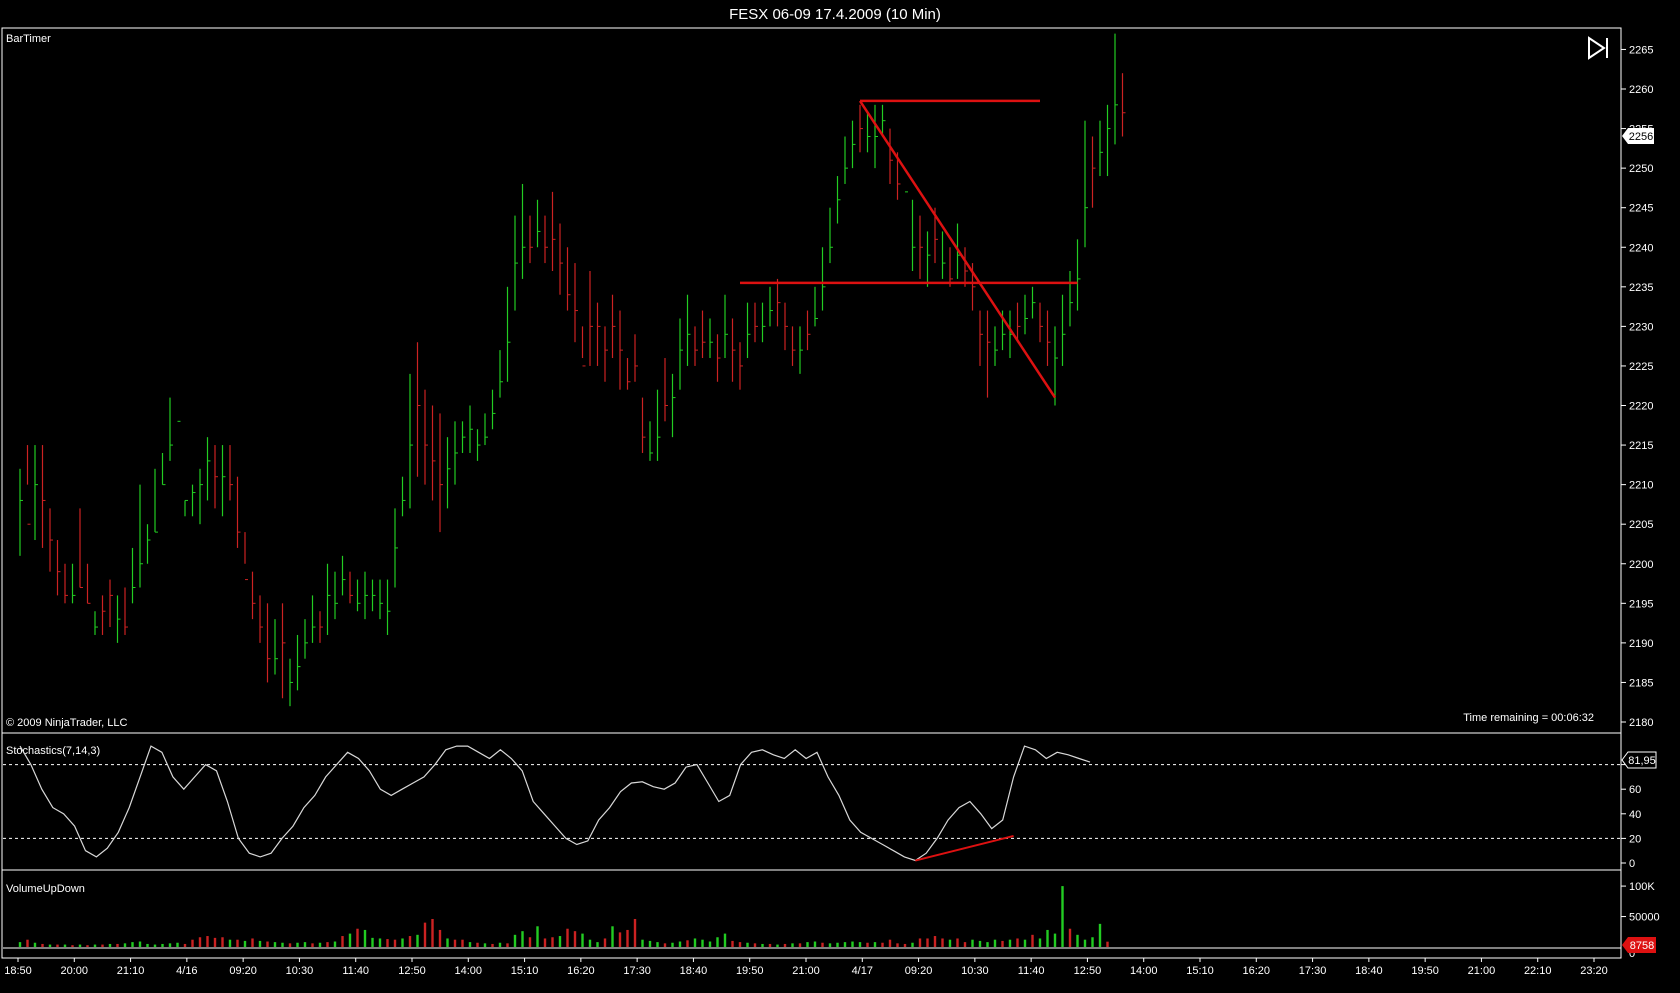  Describe the element at coordinates (1641, 50) in the screenshot. I see `price-tick-label: 2265` at that location.